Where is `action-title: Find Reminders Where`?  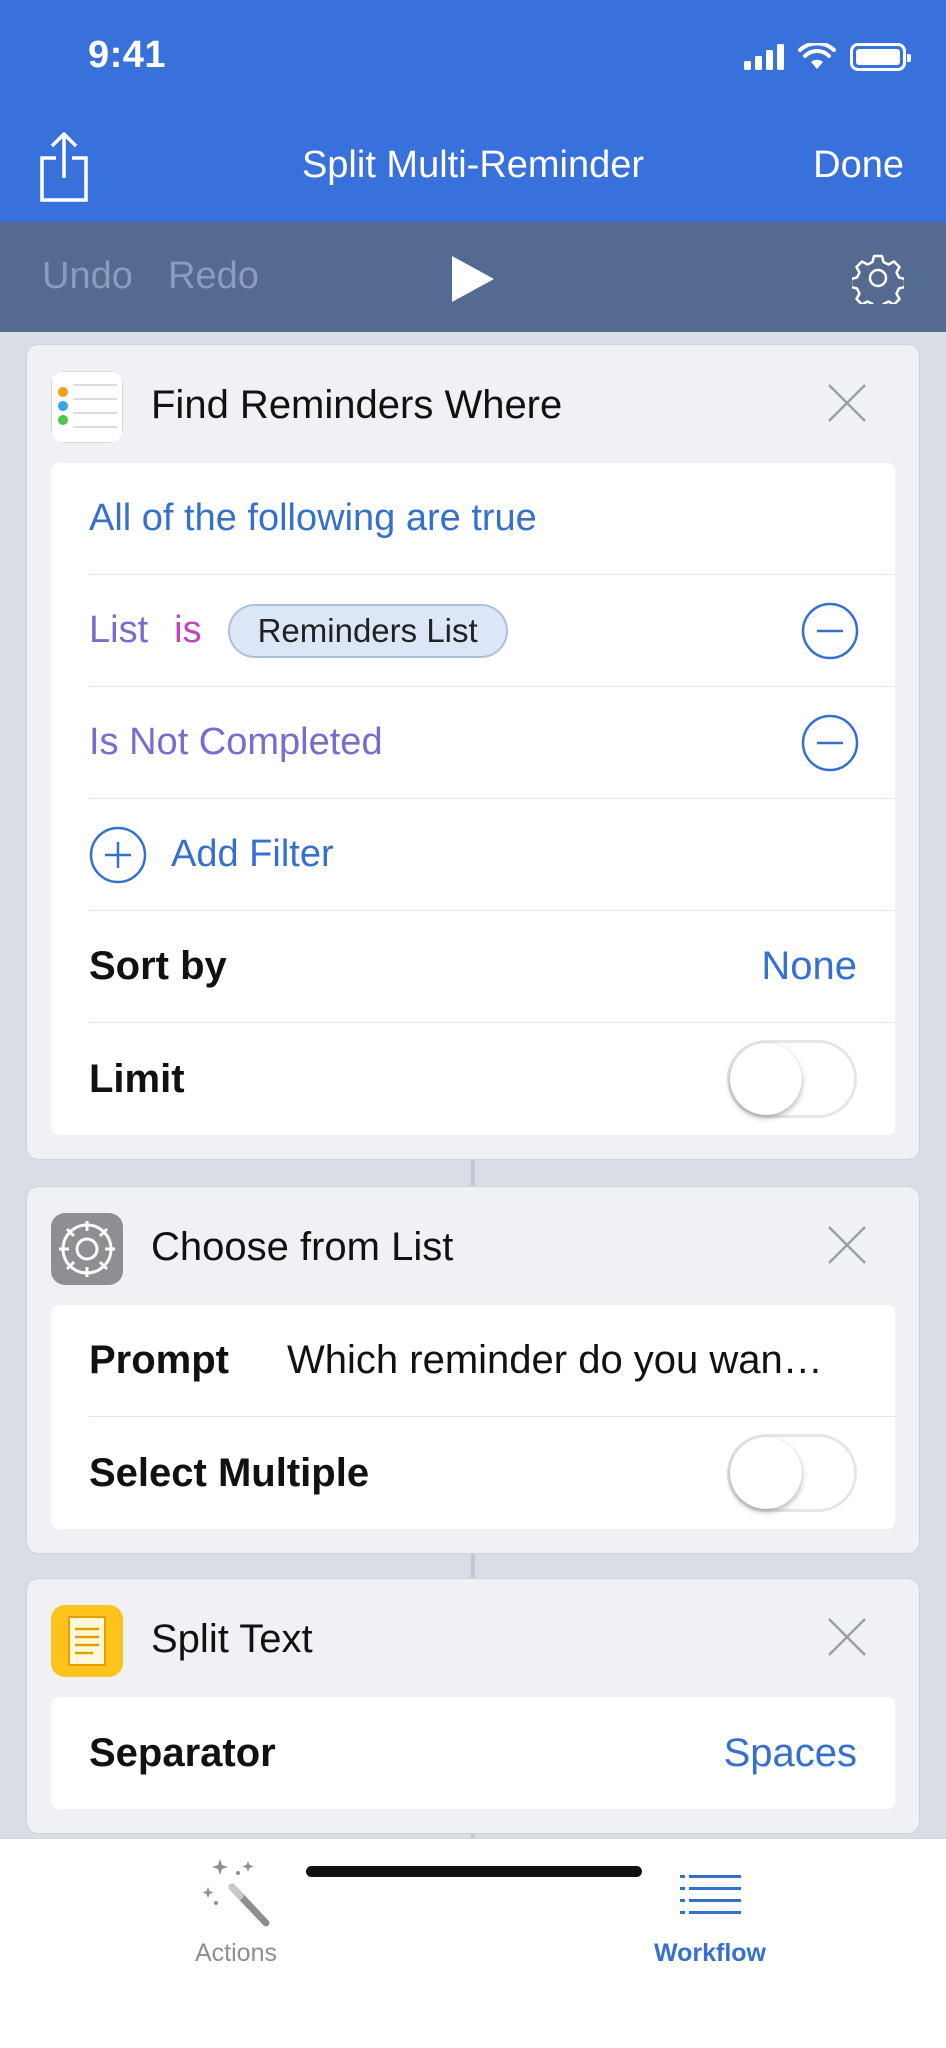 action-title: Find Reminders Where is located at coordinates (357, 405).